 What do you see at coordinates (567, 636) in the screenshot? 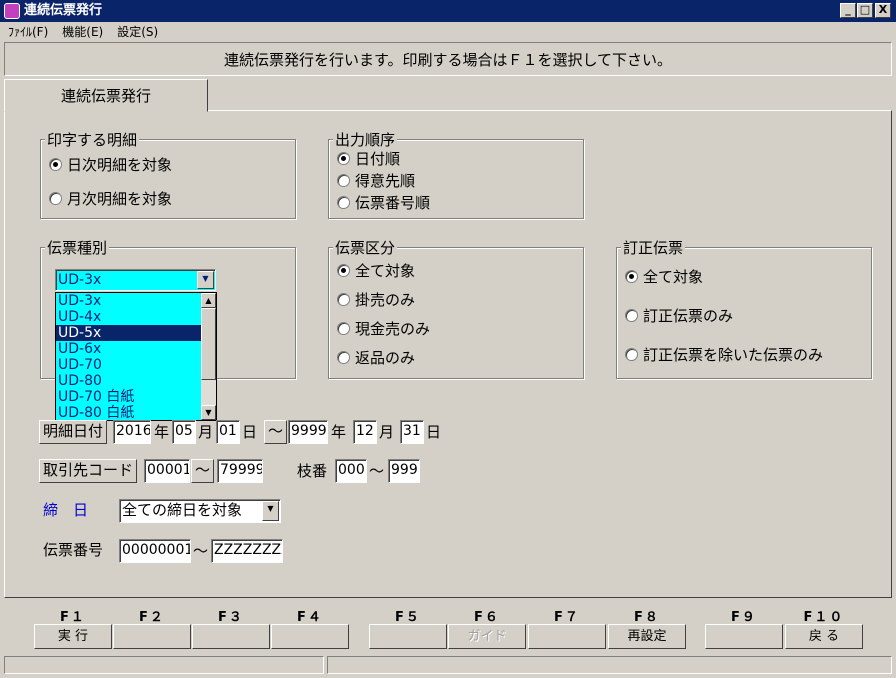
I see `f7-button` at bounding box center [567, 636].